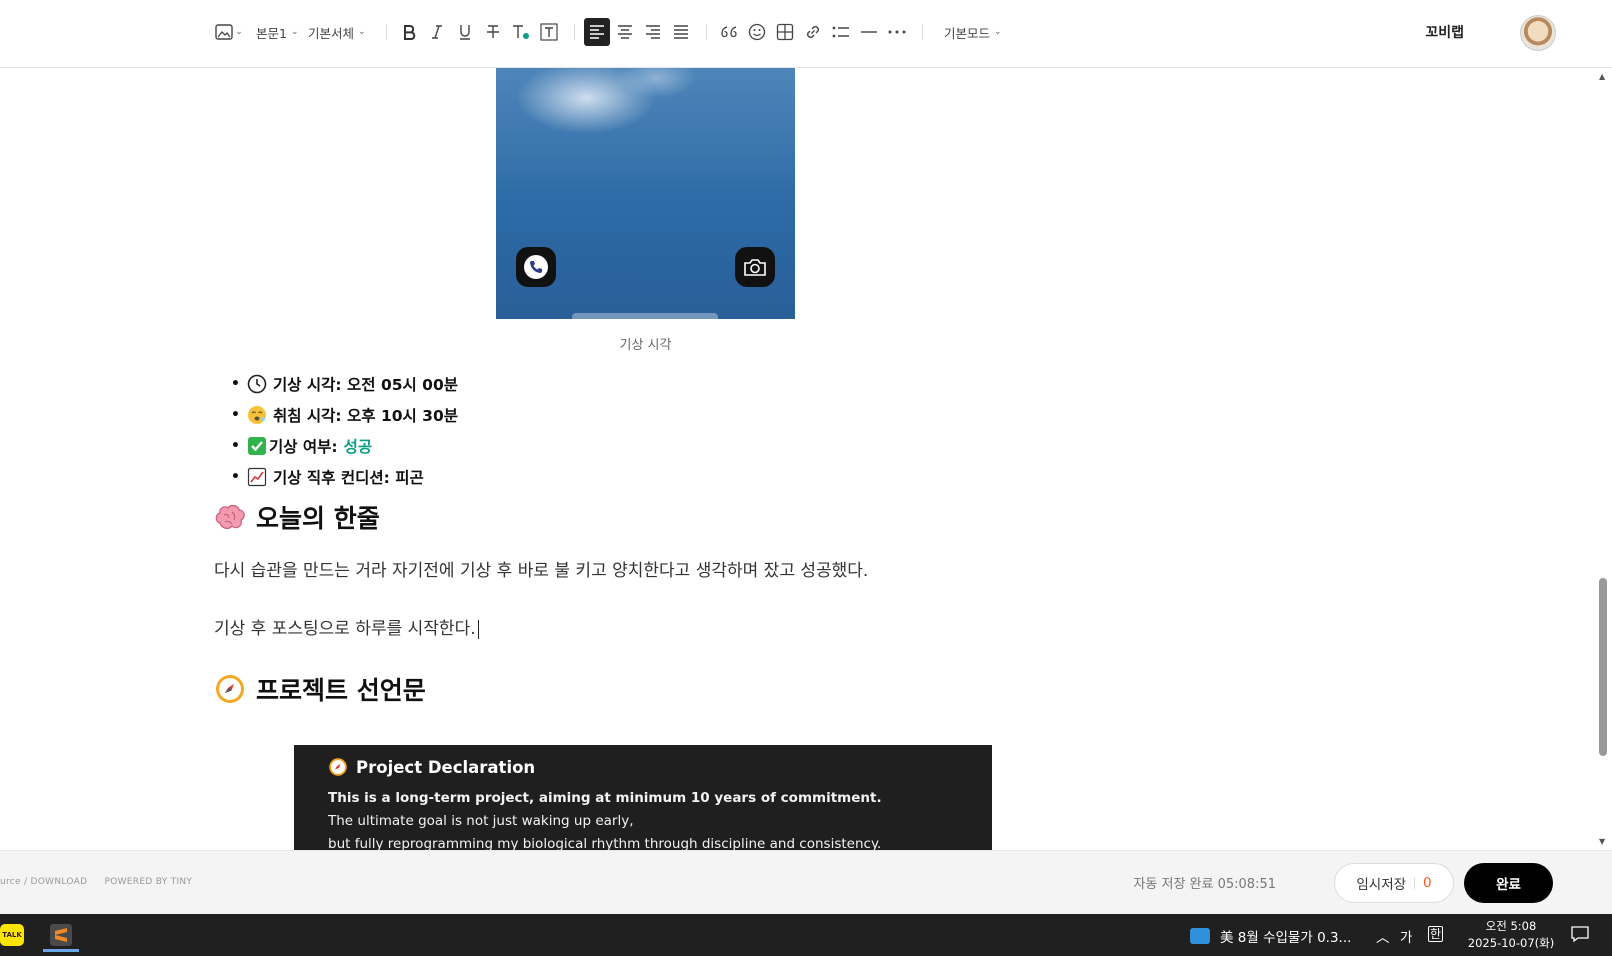  What do you see at coordinates (346, 626) in the screenshot?
I see `today-paragraph-2: 기상 후 포스팅으로 하루를 시작한다.` at bounding box center [346, 626].